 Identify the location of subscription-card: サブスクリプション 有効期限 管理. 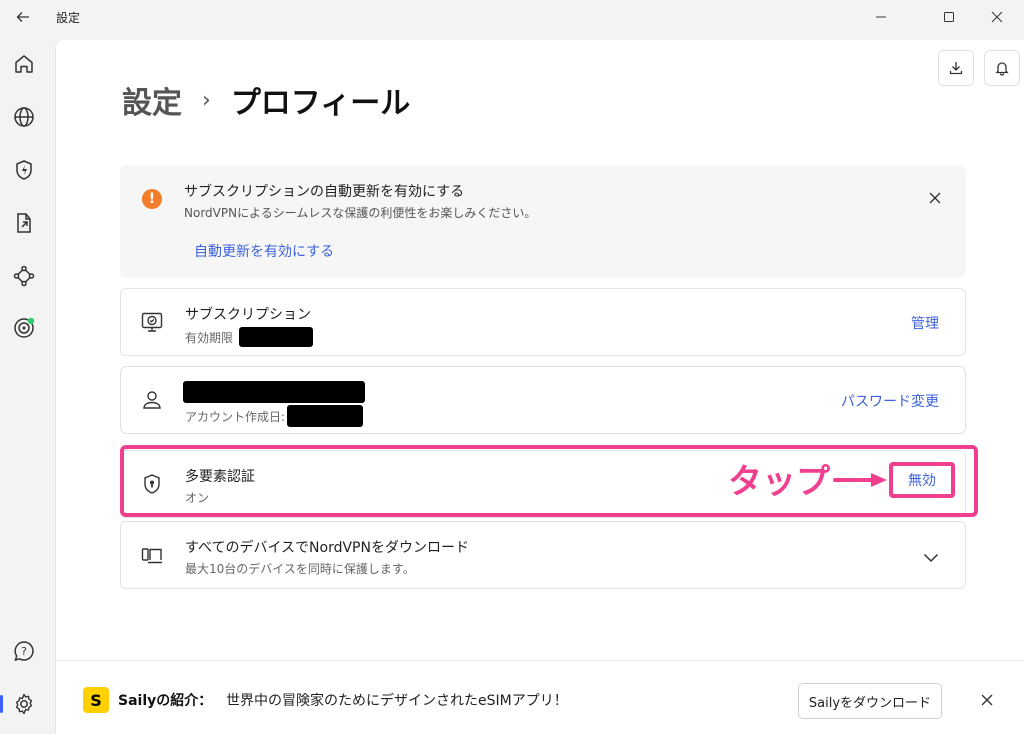
(543, 322).